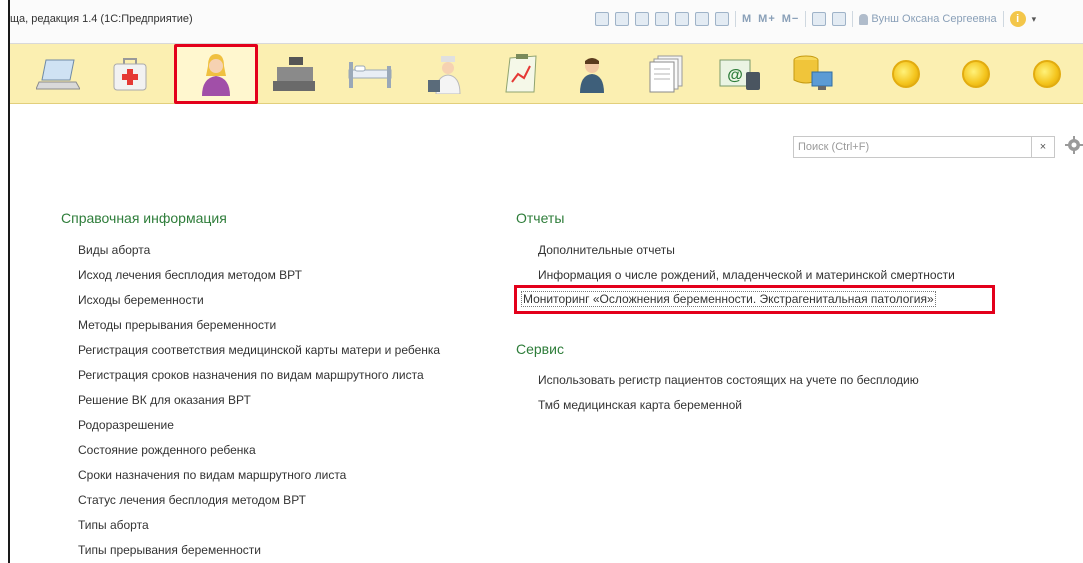  I want to click on first-aid-kit-icon, so click(130, 74).